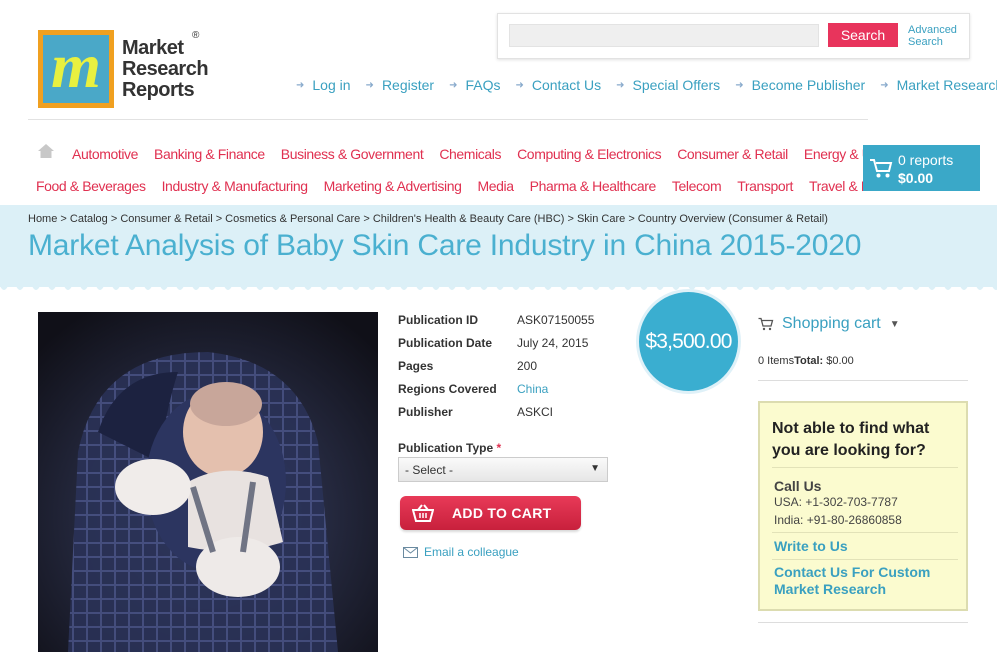 The image size is (997, 659). What do you see at coordinates (503, 469) in the screenshot?
I see `publication-type-select: - Select - ▼` at bounding box center [503, 469].